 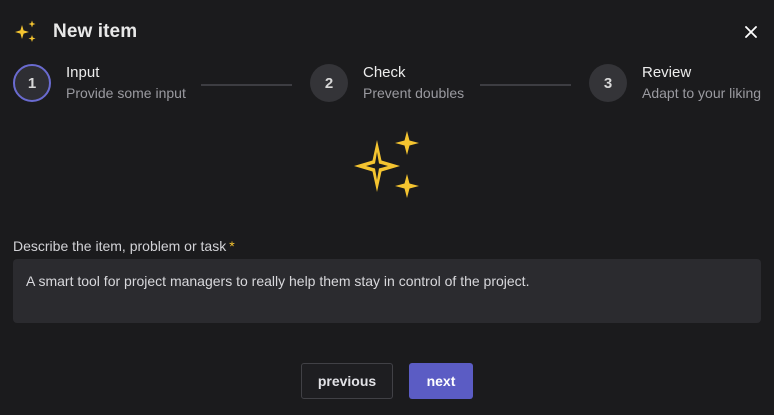 I want to click on description-label: Describe the item, problem or task *, so click(x=124, y=246).